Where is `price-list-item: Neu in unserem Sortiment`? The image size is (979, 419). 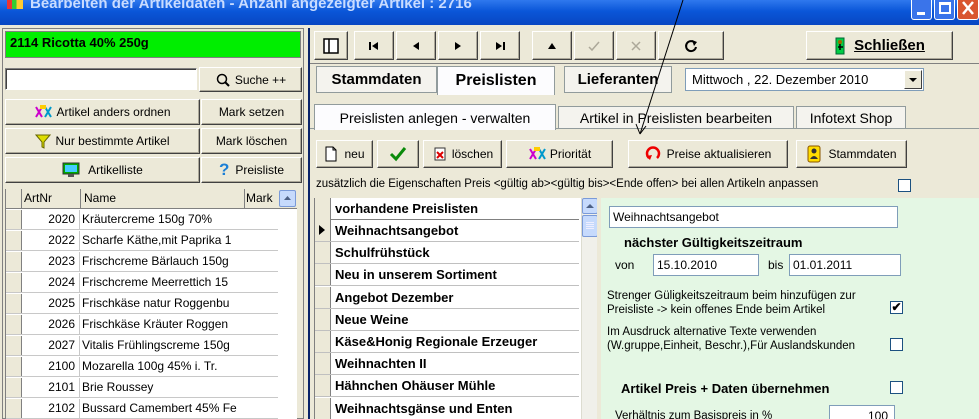 price-list-item: Neu in unserem Sortiment is located at coordinates (447, 275).